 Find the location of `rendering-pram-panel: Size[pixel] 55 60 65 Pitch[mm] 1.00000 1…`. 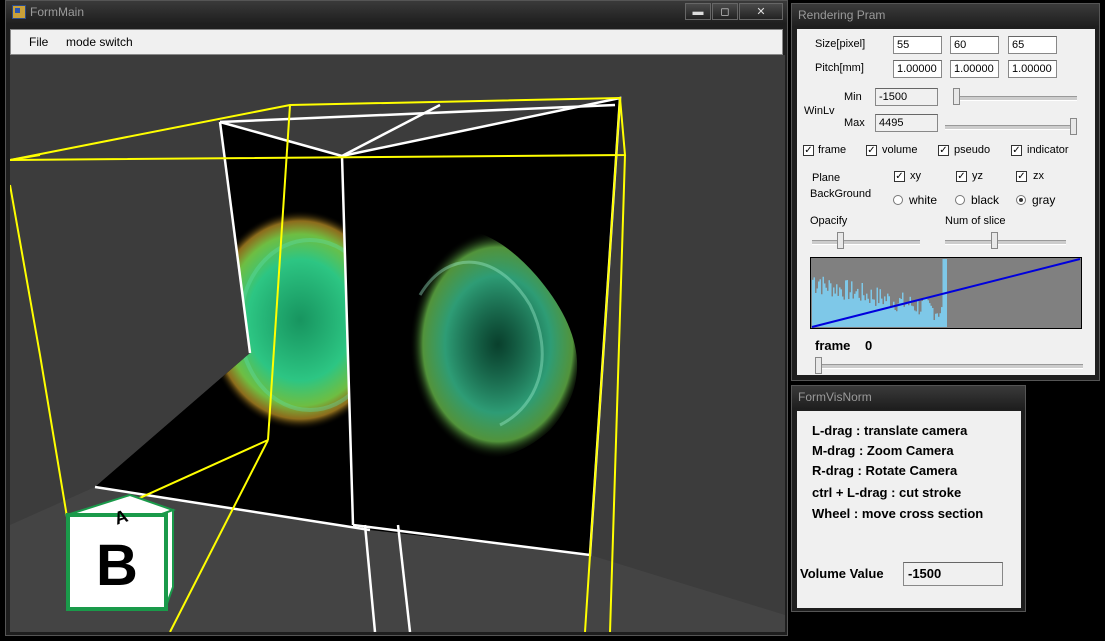

rendering-pram-panel: Size[pixel] 55 60 65 Pitch[mm] 1.00000 1… is located at coordinates (946, 202).